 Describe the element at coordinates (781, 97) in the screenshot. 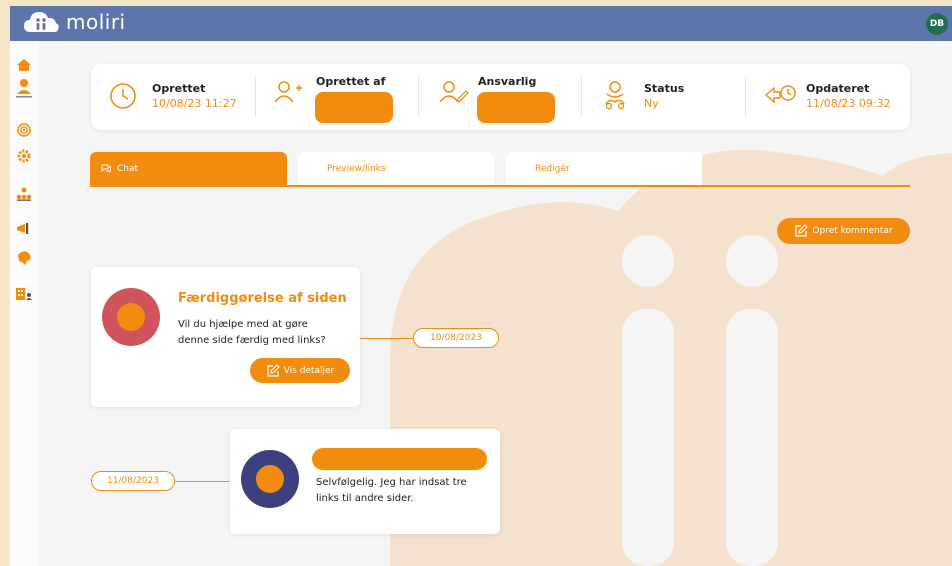

I see `history-icon` at that location.